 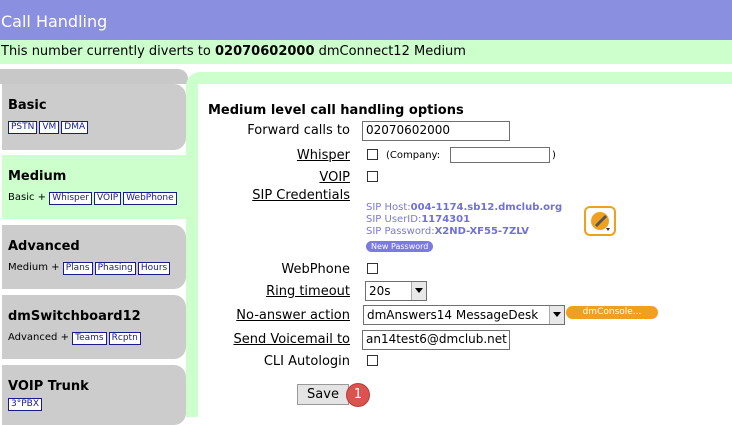 I want to click on voicemail-label-text: Send Voicemail to, so click(x=291, y=339).